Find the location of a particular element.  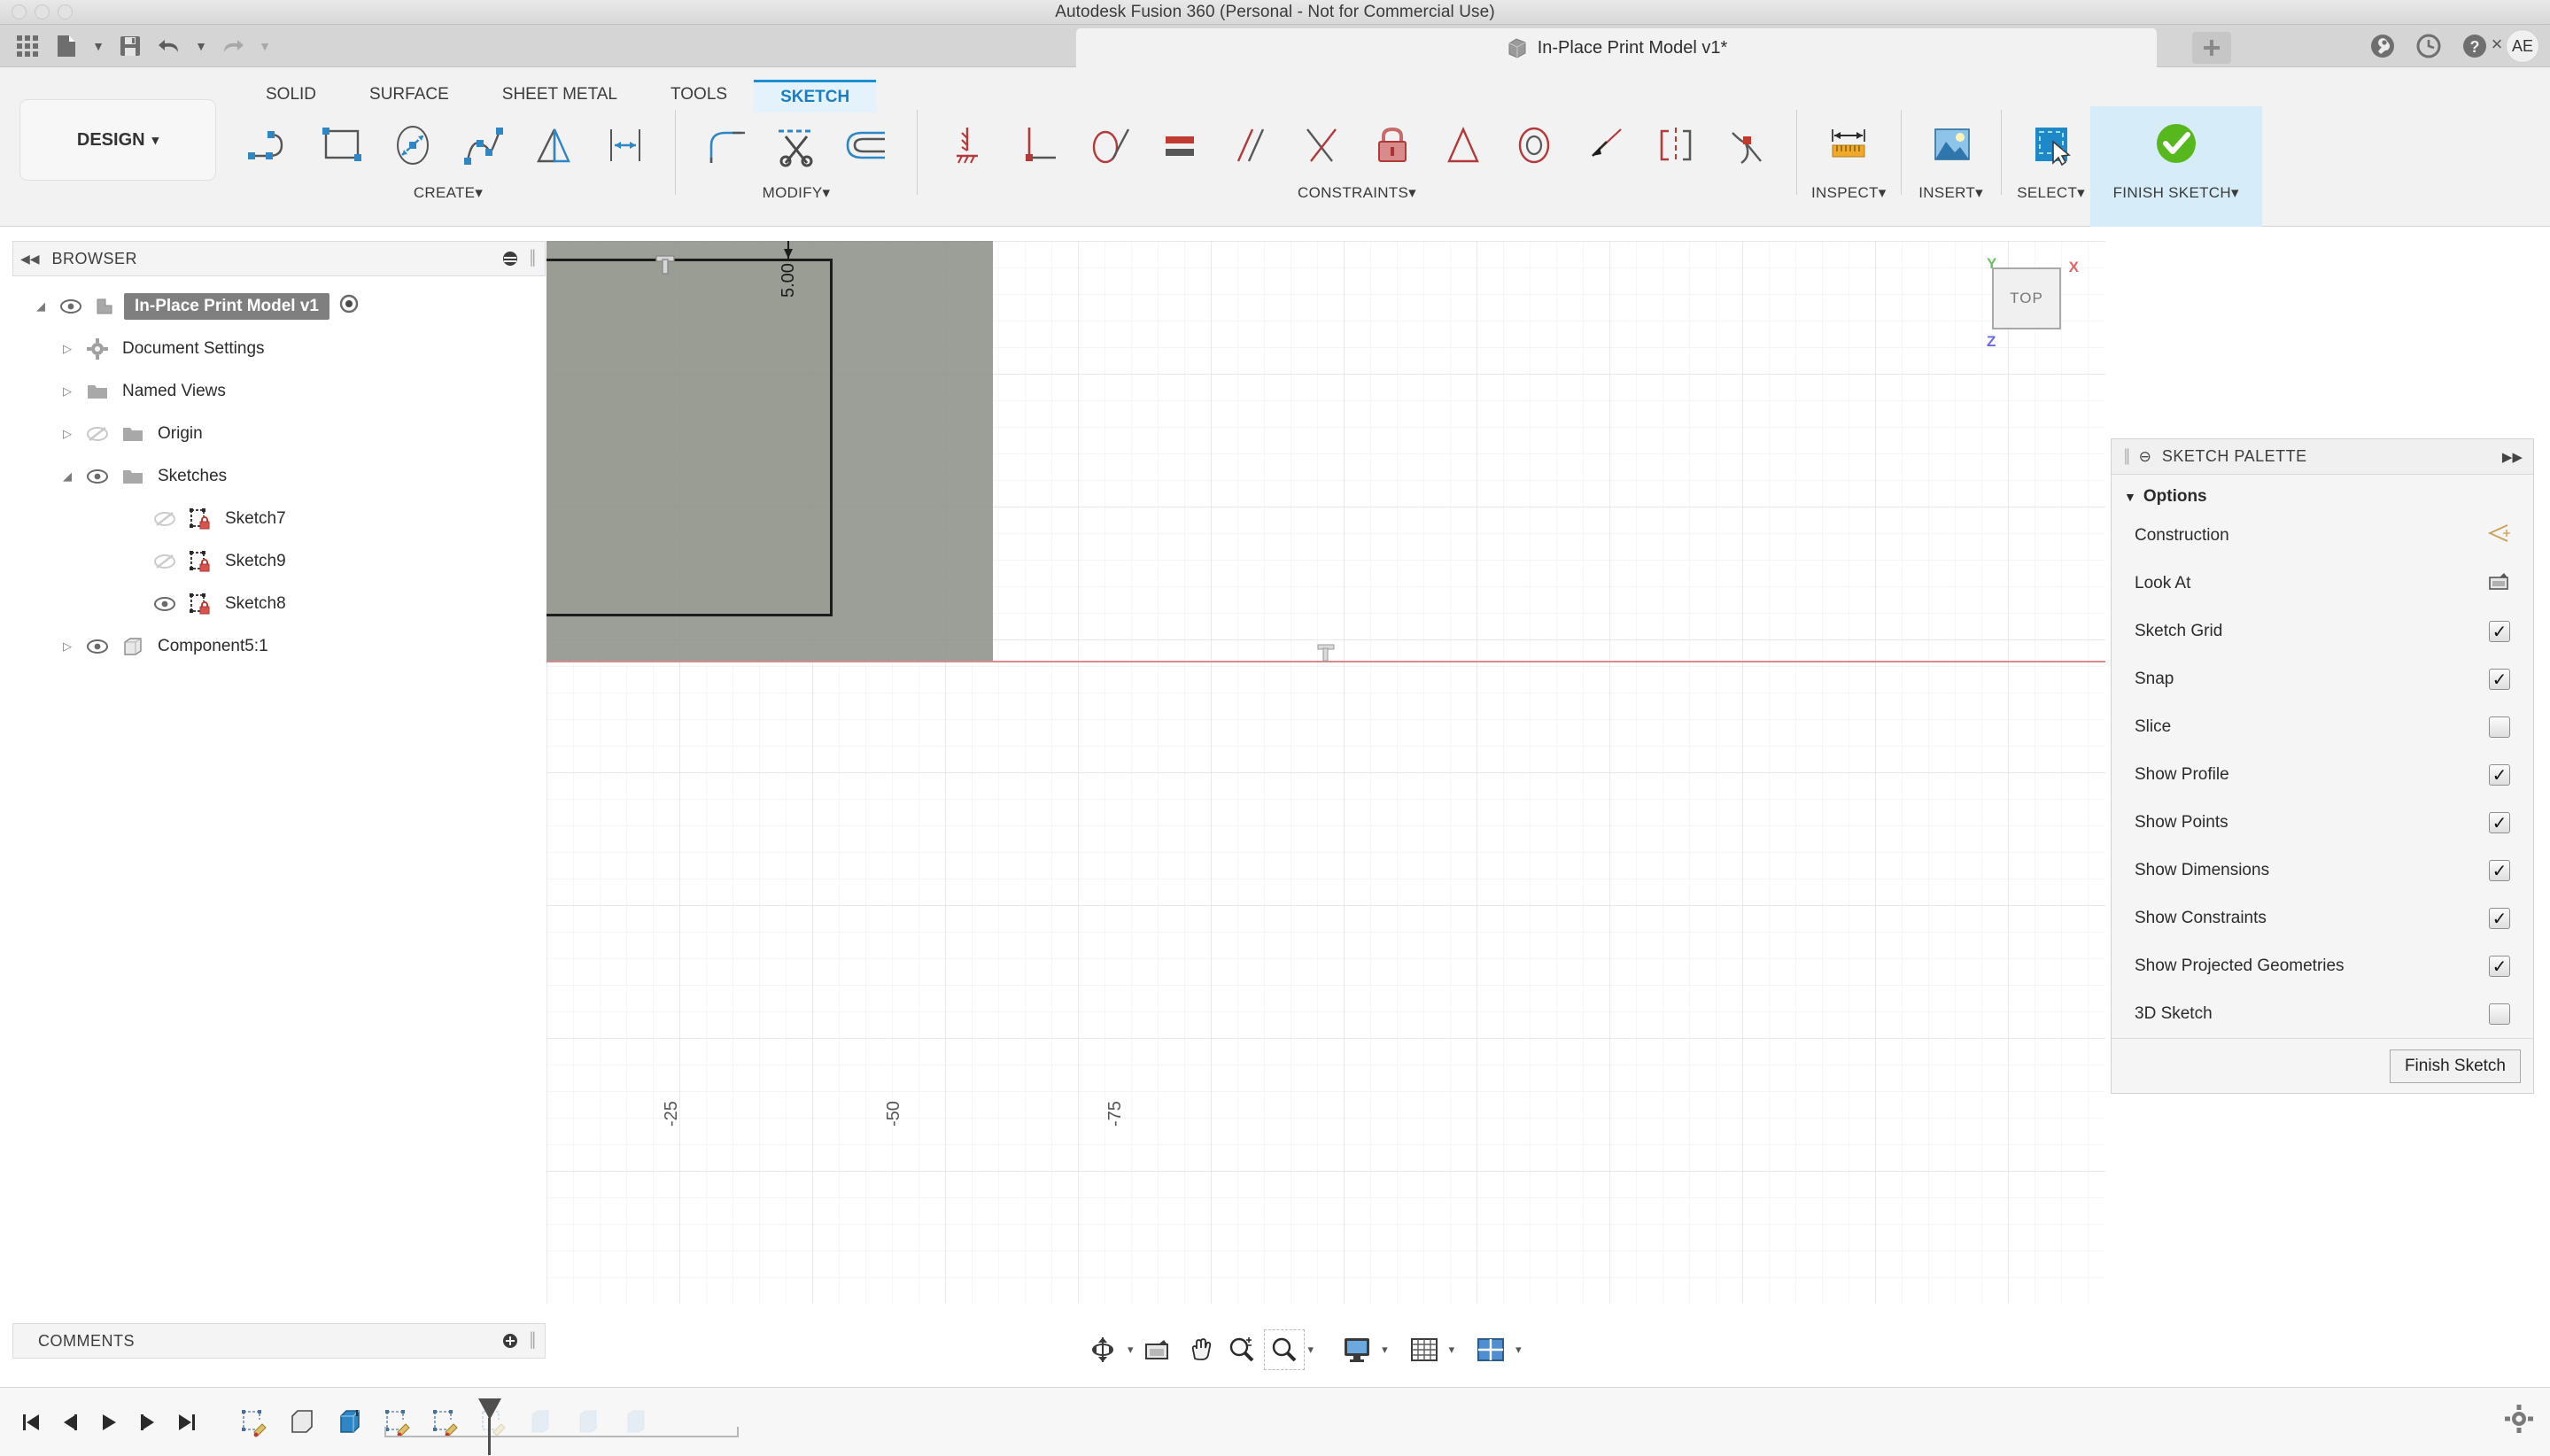

palette-option-show-profile: Show Profile ✓ is located at coordinates (2322, 775).